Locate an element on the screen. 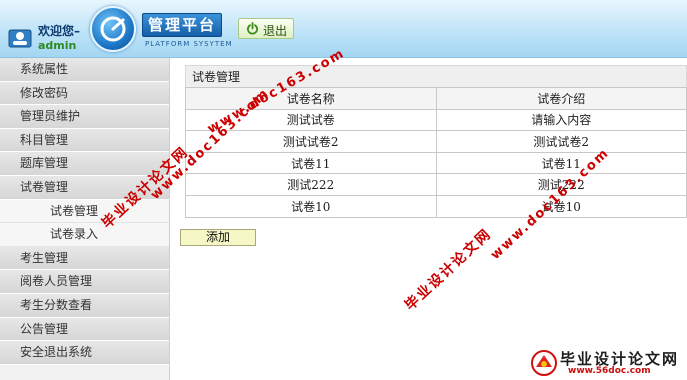 The width and height of the screenshot is (687, 380). logout-button: 退出 is located at coordinates (266, 28).